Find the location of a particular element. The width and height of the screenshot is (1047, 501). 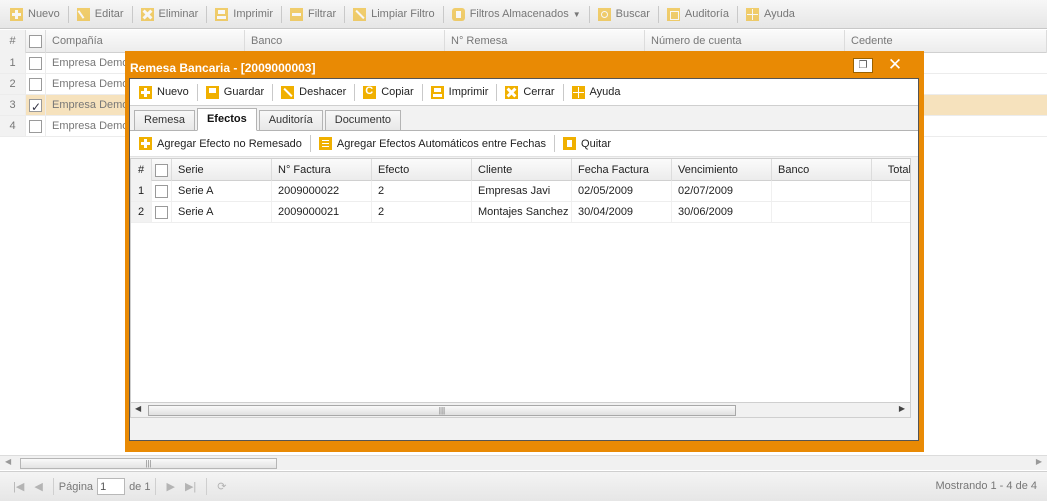

modal-nuevo-label: Nuevo is located at coordinates (173, 92).